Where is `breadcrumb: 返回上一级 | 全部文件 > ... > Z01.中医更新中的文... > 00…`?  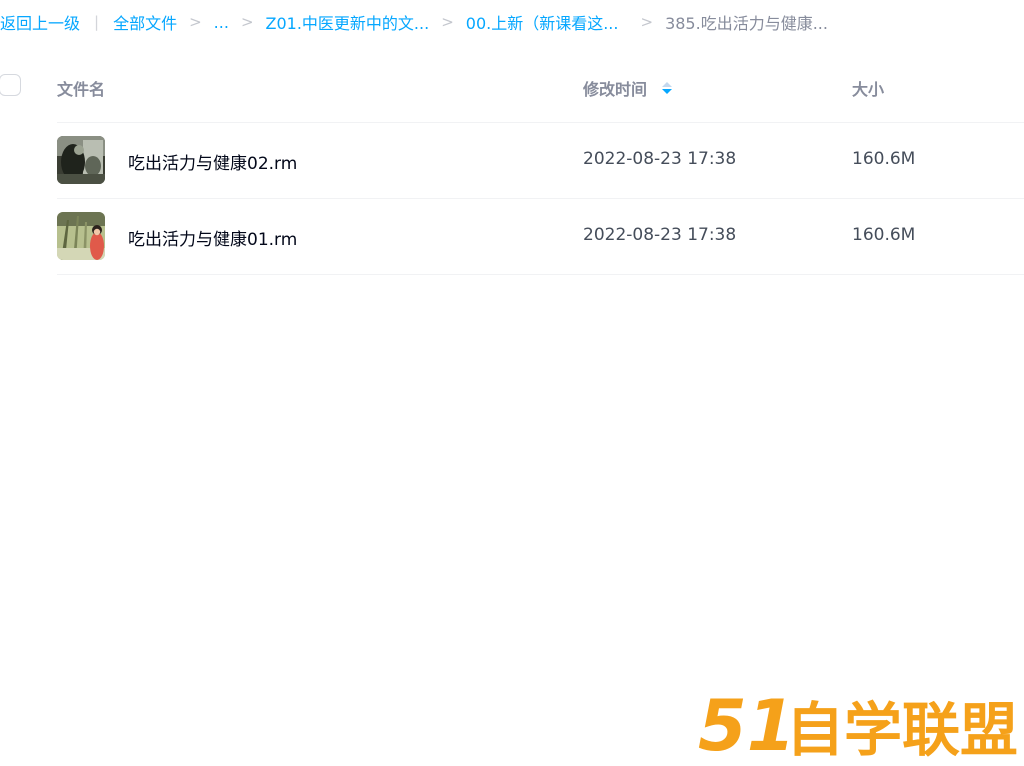
breadcrumb: 返回上一级 | 全部文件 > ... > Z01.中医更新中的文... > 00… is located at coordinates (414, 22).